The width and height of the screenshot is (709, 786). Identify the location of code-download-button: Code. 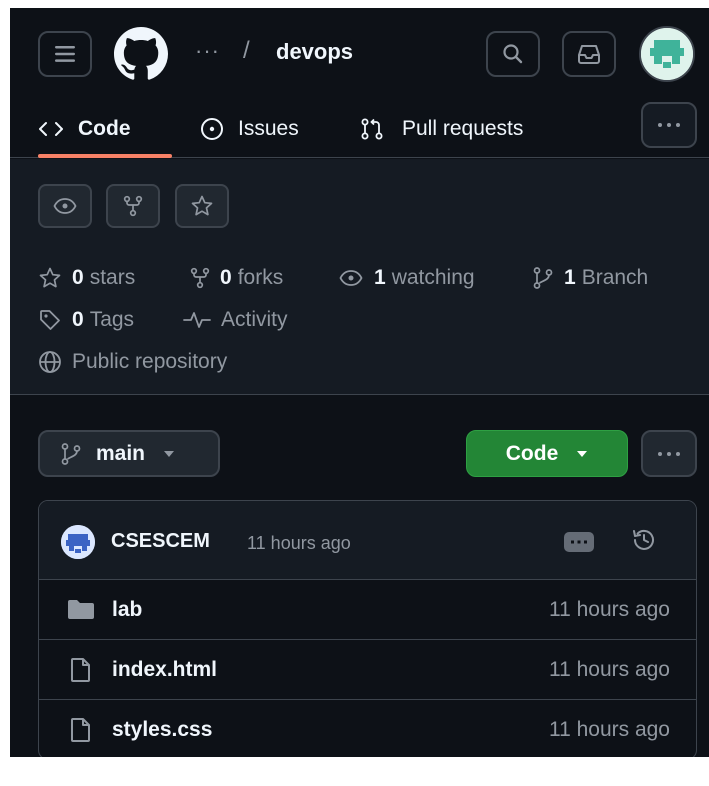
(547, 453).